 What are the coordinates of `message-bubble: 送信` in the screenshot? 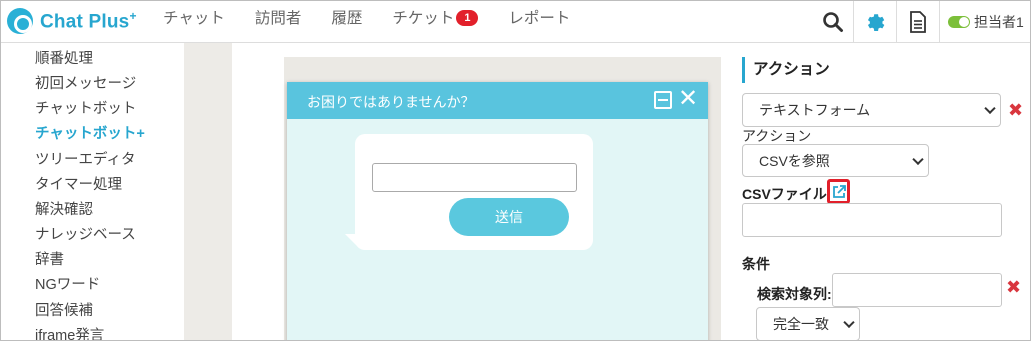 It's located at (474, 192).